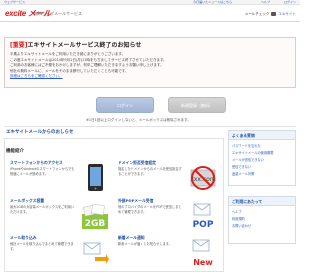  I want to click on pop-icon: POP, so click(203, 216).